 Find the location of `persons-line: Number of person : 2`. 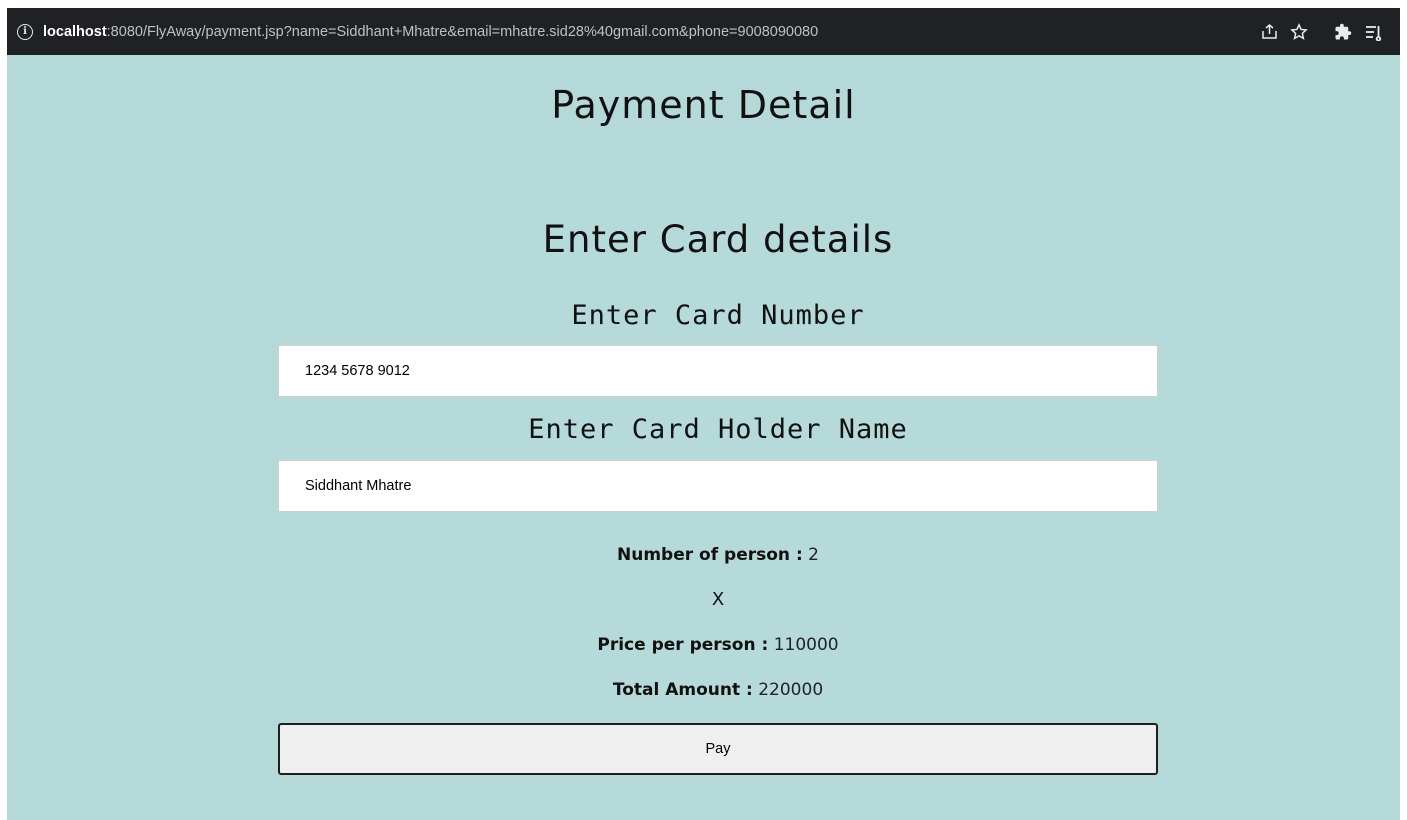

persons-line: Number of person : 2 is located at coordinates (718, 555).